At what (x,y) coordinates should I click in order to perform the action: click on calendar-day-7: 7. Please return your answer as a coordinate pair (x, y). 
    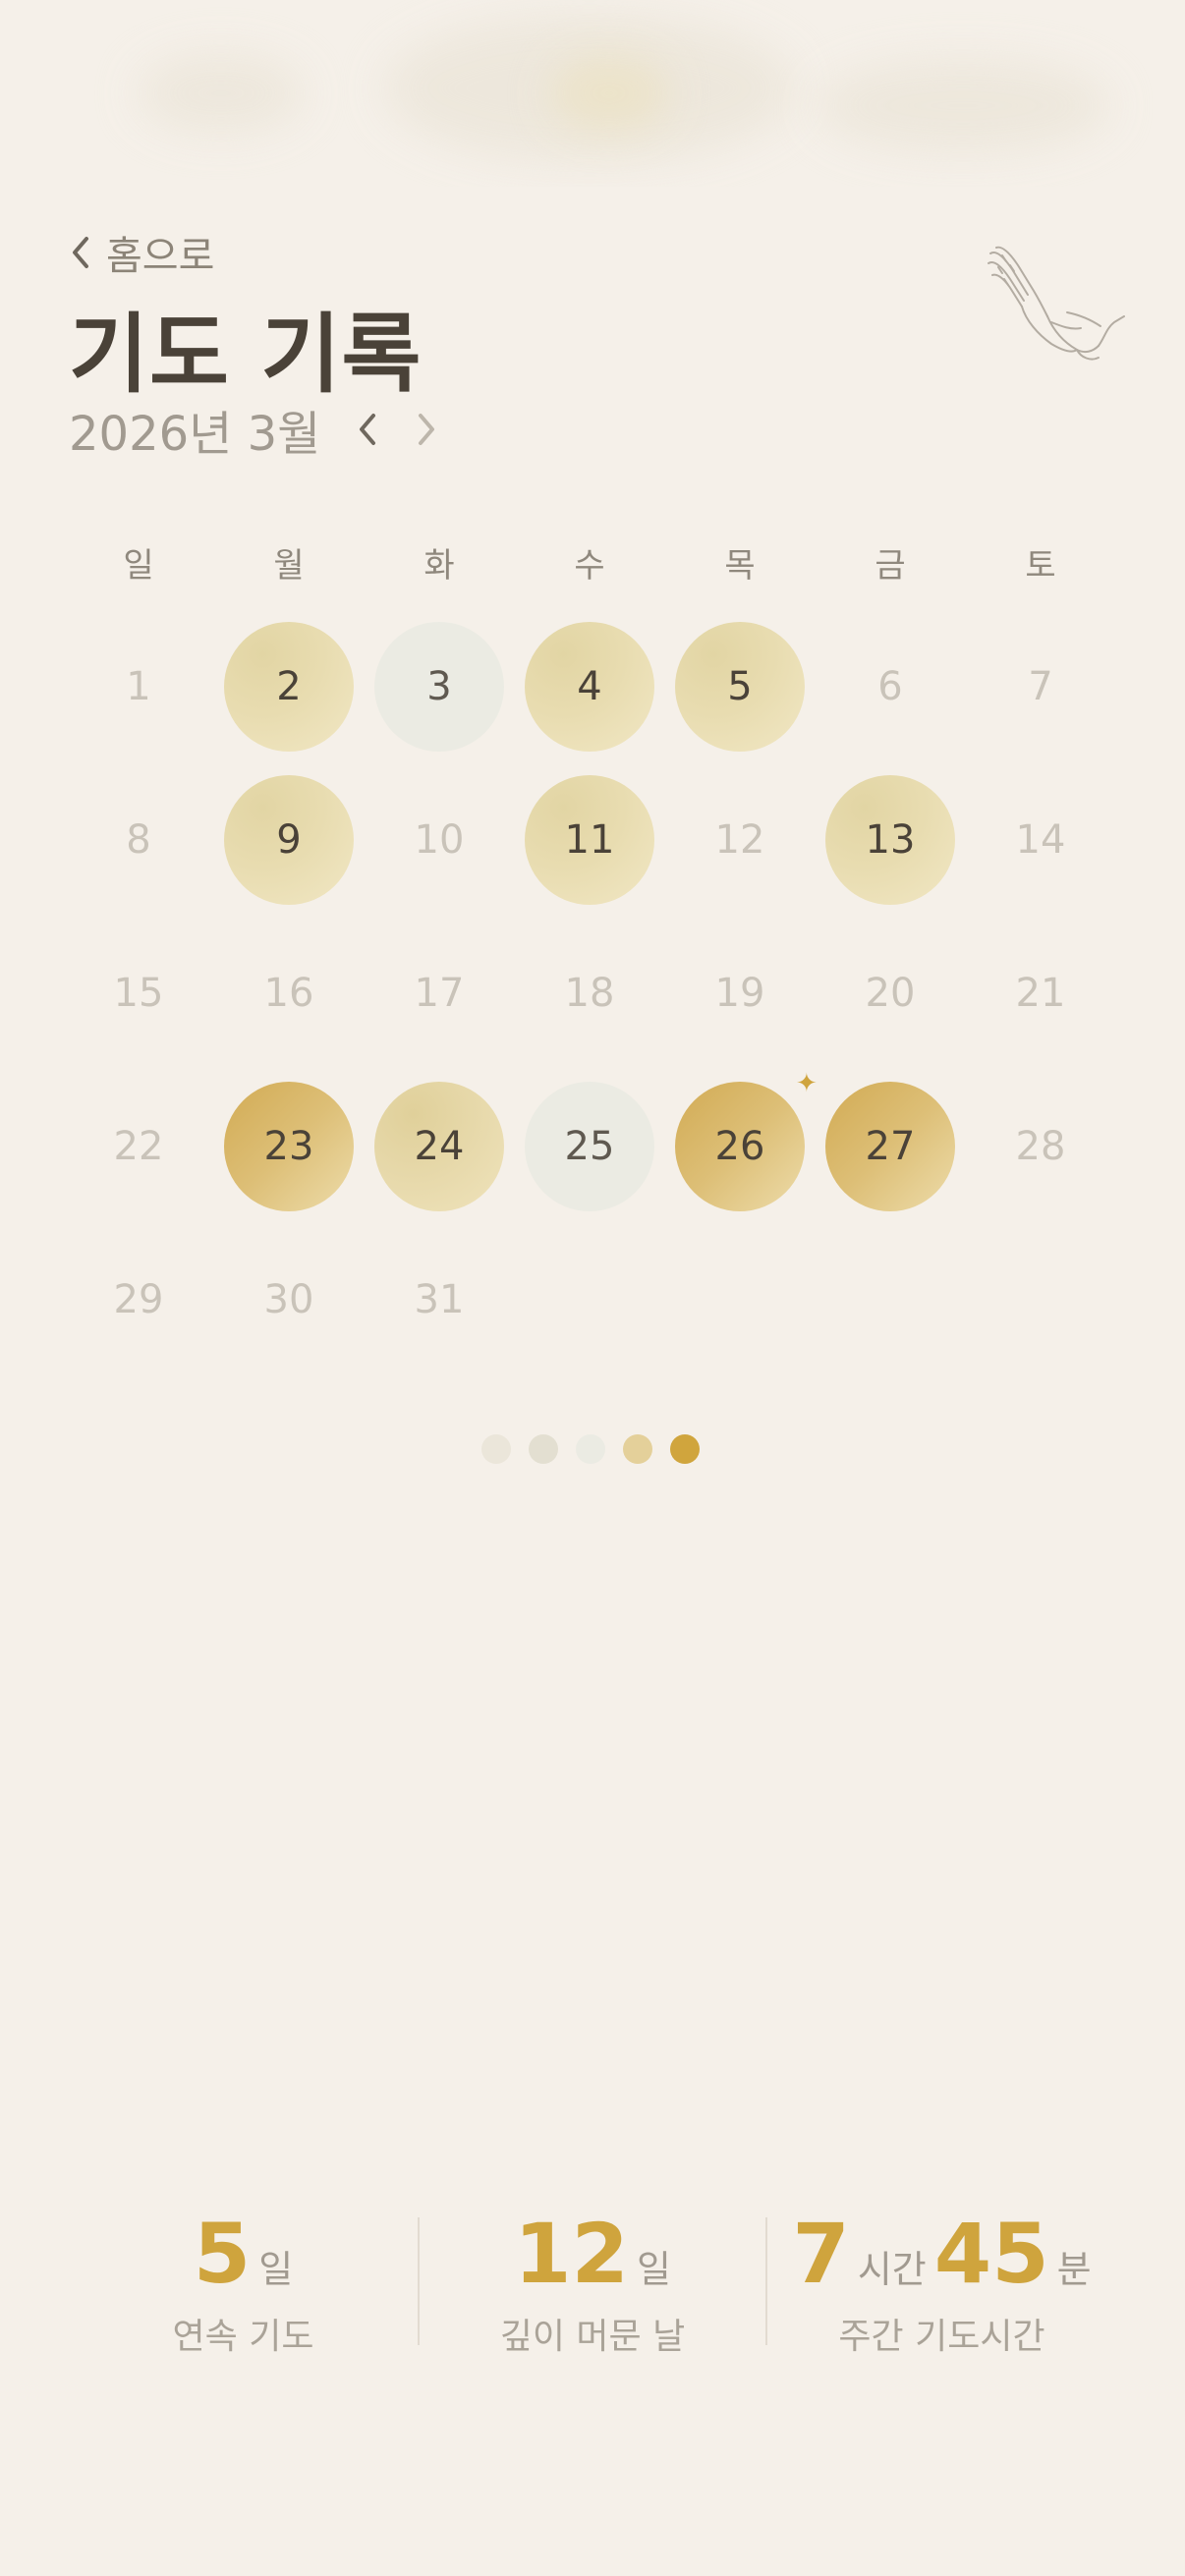
    Looking at the image, I should click on (1041, 687).